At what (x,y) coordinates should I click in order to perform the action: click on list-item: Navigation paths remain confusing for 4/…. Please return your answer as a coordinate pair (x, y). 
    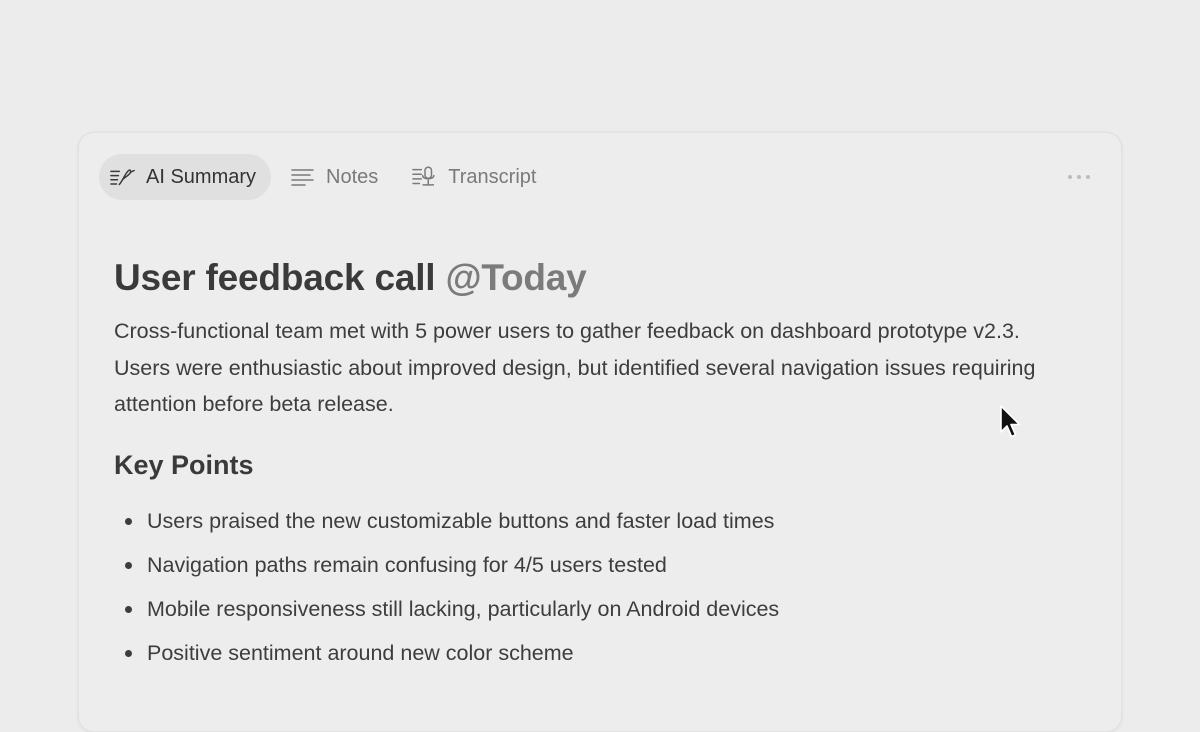
    Looking at the image, I should click on (584, 565).